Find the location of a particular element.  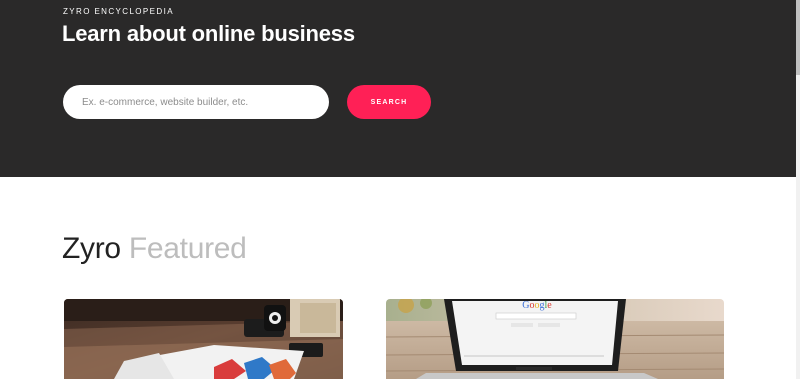

hero-eyebrow: ZYRO ENCYCLOPEDIA is located at coordinates (118, 11).